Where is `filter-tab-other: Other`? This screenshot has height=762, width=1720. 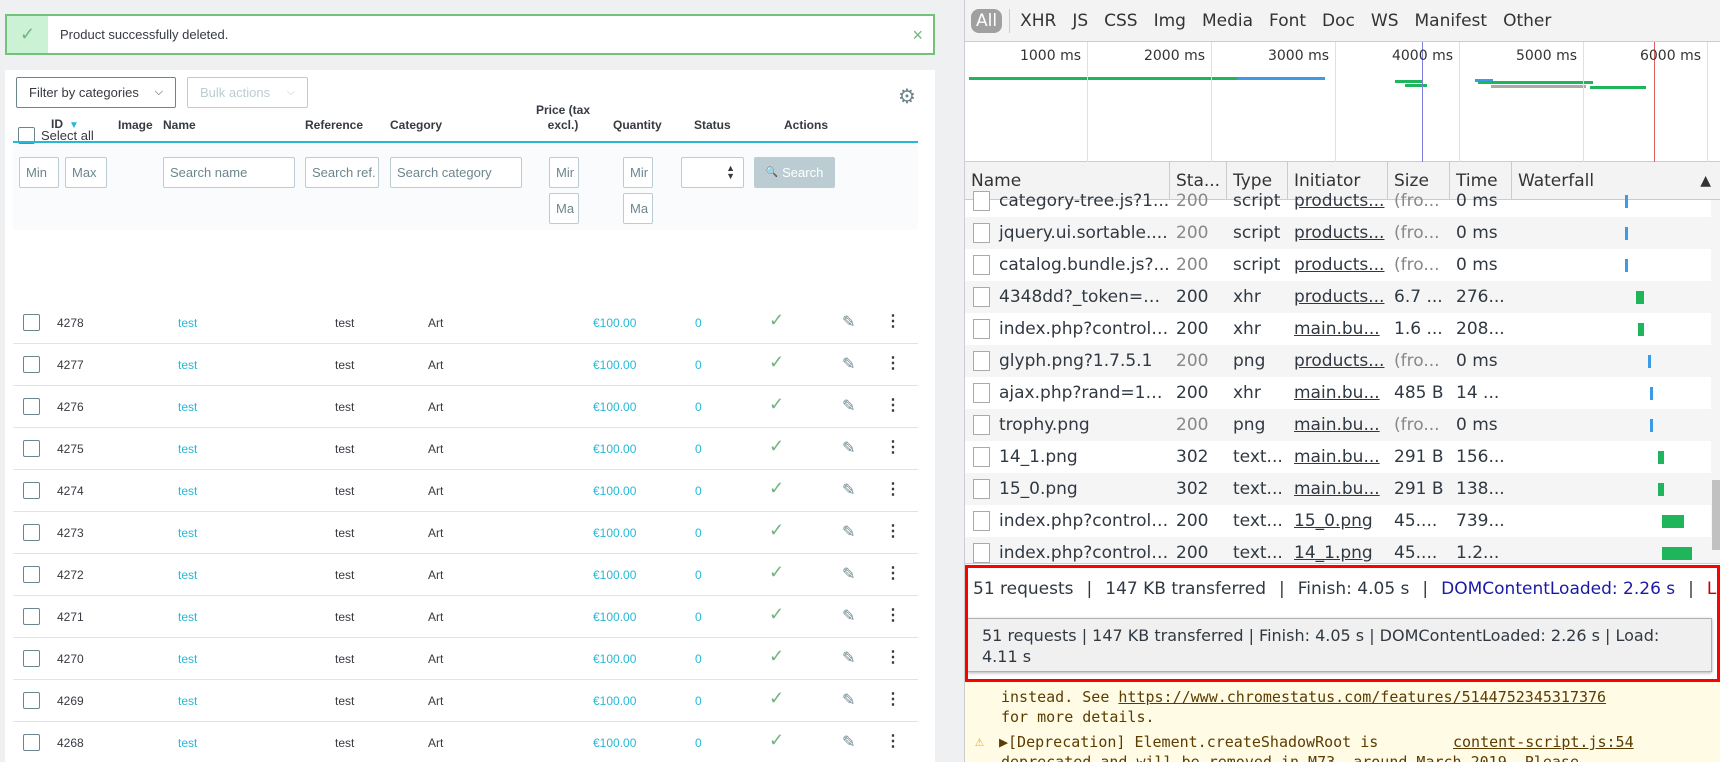 filter-tab-other: Other is located at coordinates (1527, 21).